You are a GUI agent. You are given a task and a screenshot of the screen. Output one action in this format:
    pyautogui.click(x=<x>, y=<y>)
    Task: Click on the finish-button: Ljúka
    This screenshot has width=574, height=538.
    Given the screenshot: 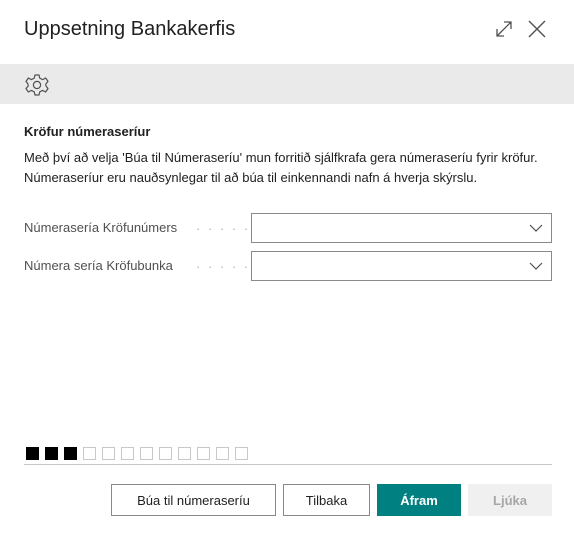 What is the action you would take?
    pyautogui.click(x=510, y=500)
    